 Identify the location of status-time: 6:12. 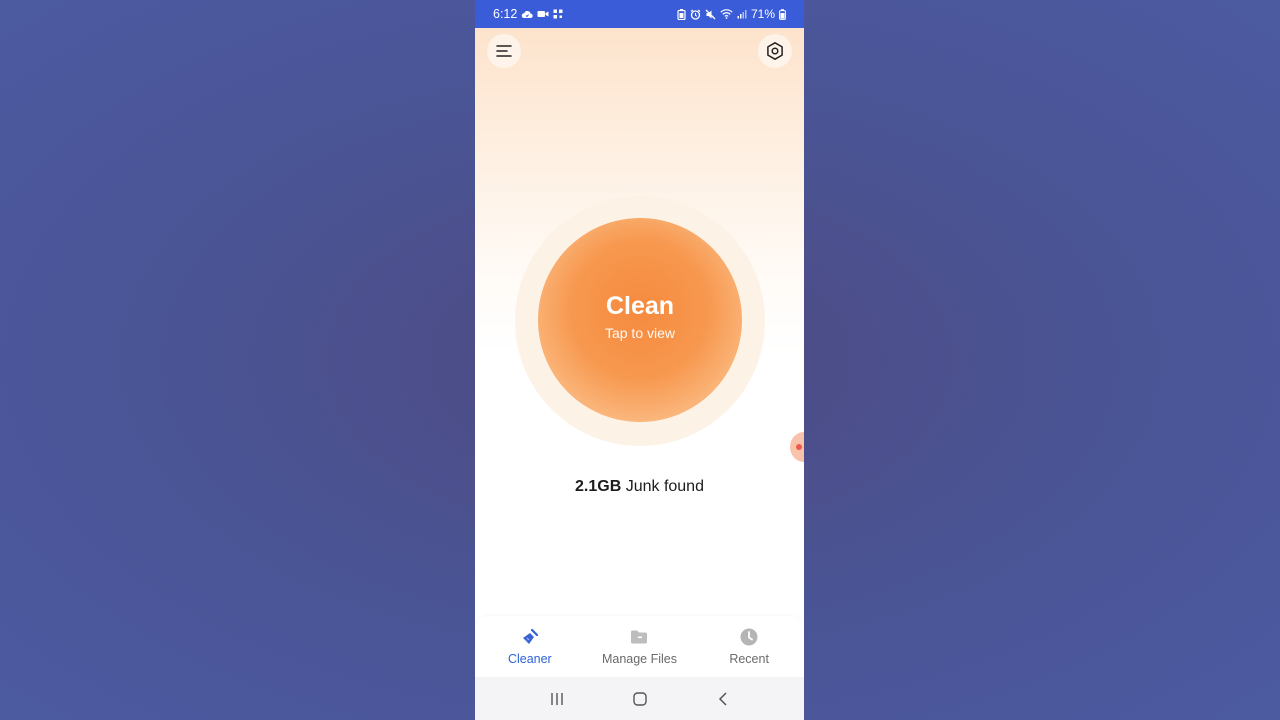
(505, 14).